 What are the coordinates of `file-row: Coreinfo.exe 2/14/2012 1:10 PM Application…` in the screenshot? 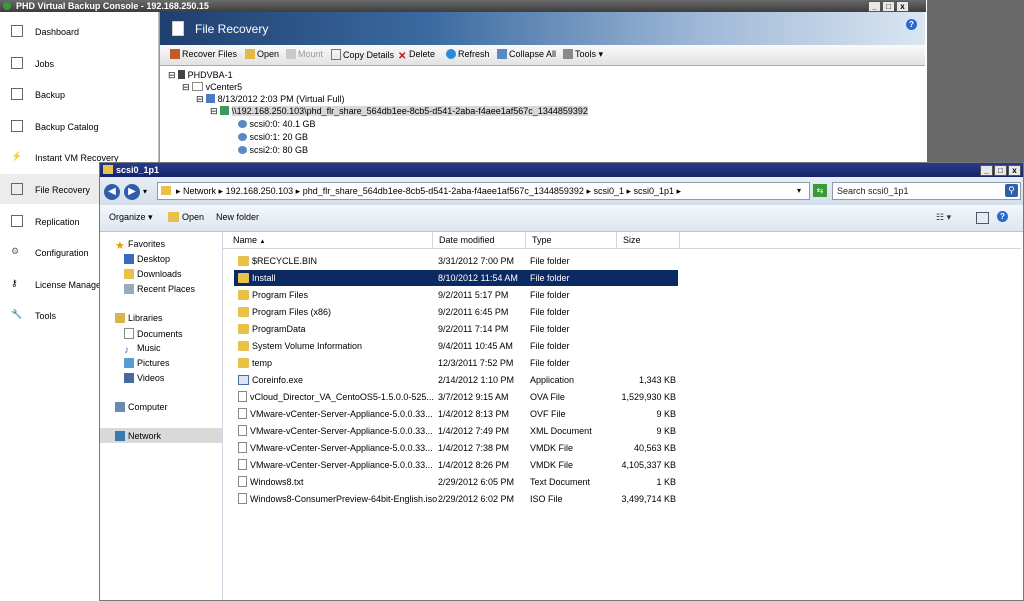 It's located at (456, 380).